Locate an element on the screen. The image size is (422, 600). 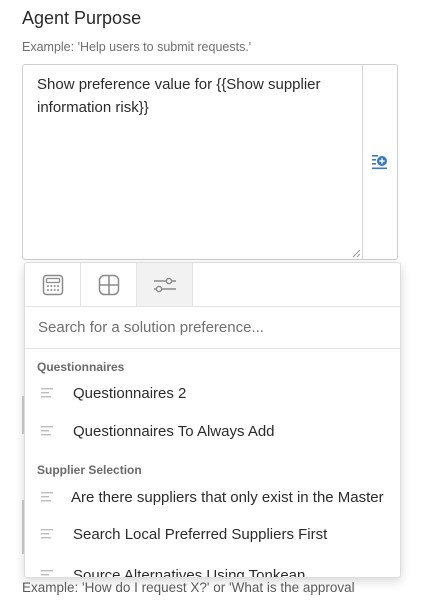
option-label: Questionnaires To Always Add is located at coordinates (174, 431).